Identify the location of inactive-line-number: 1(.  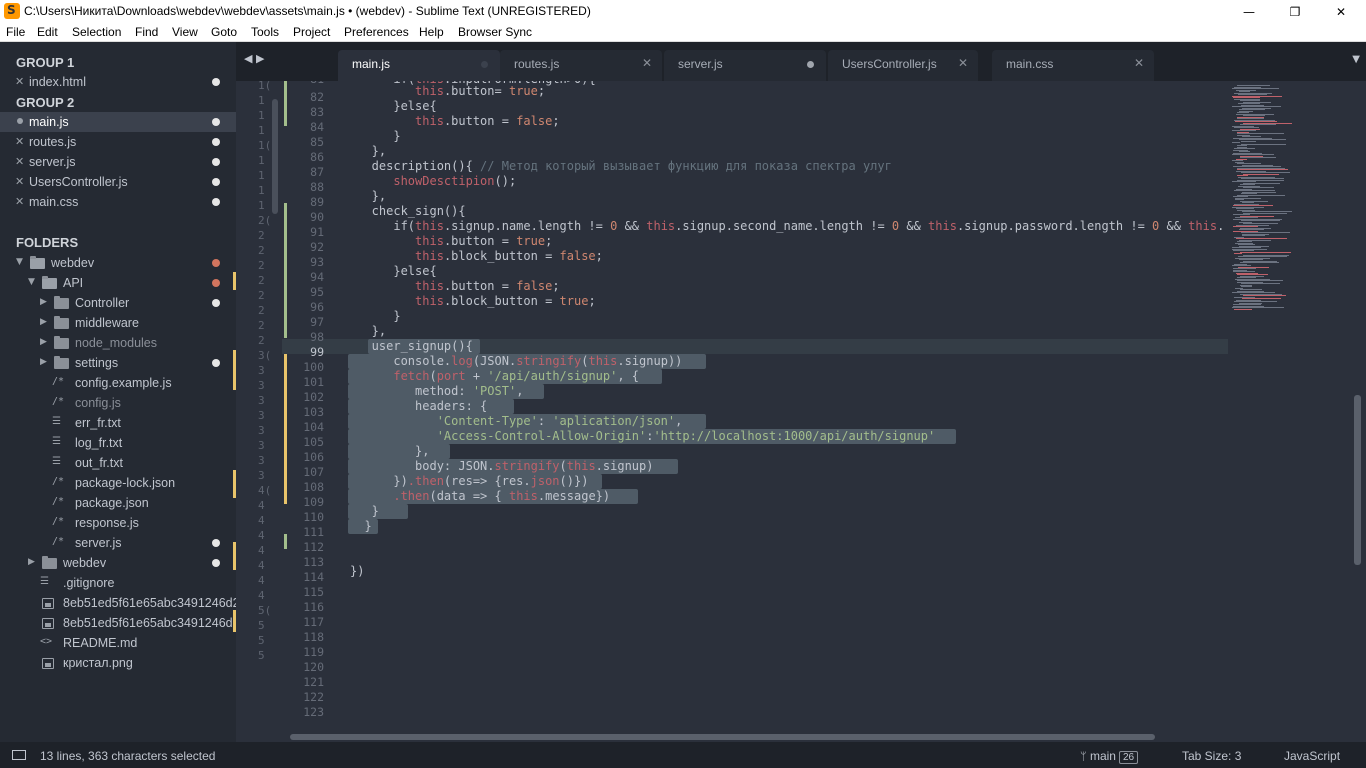
(265, 86).